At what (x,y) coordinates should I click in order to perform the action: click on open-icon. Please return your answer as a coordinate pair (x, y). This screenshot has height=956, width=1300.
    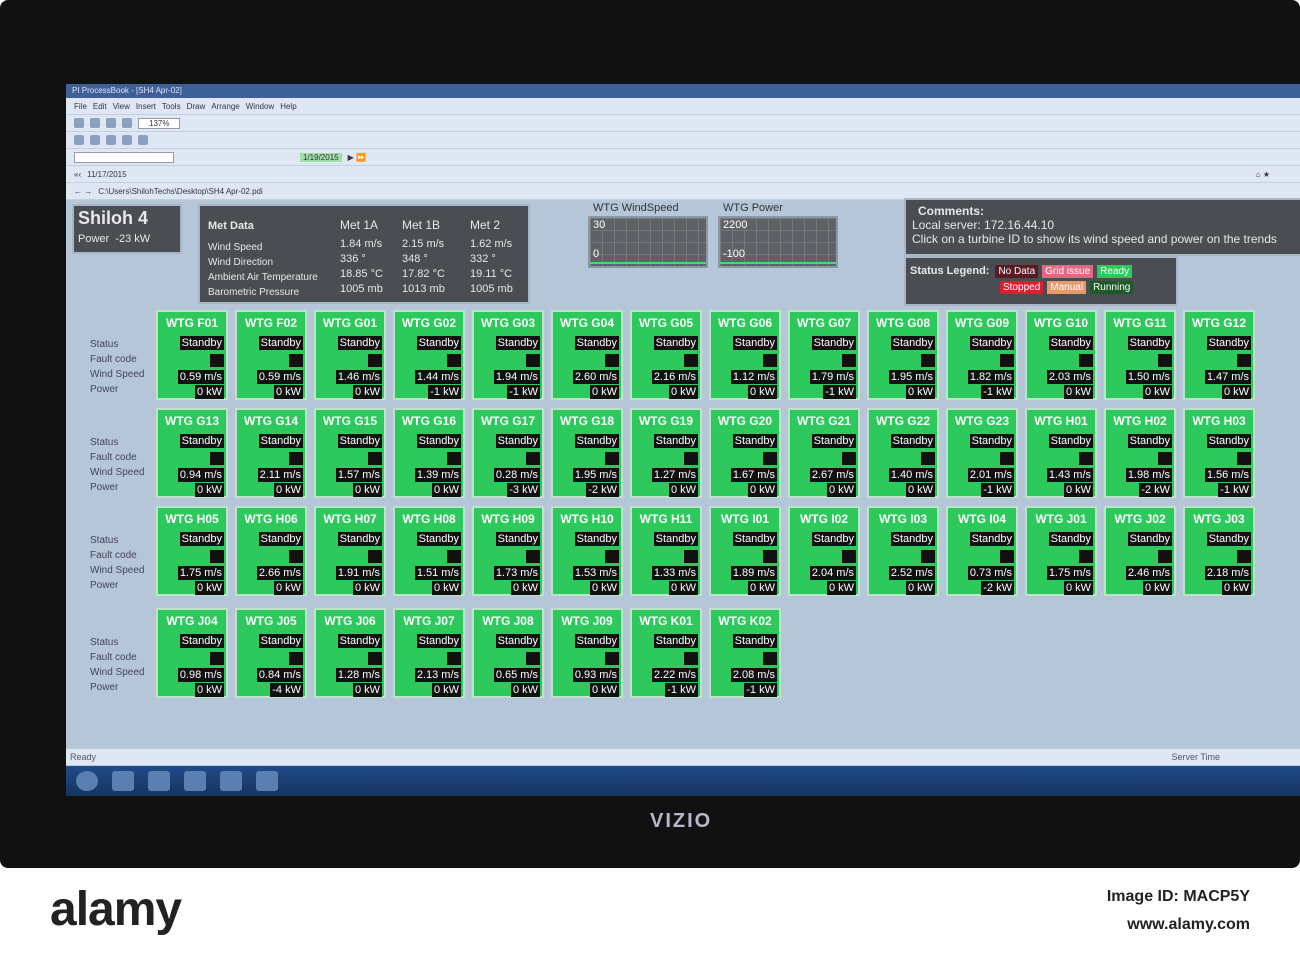
    Looking at the image, I should click on (95, 123).